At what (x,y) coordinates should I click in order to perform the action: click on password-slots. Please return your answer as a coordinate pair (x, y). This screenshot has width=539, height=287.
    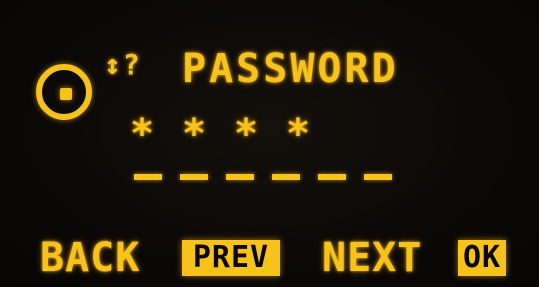
    Looking at the image, I should click on (263, 177).